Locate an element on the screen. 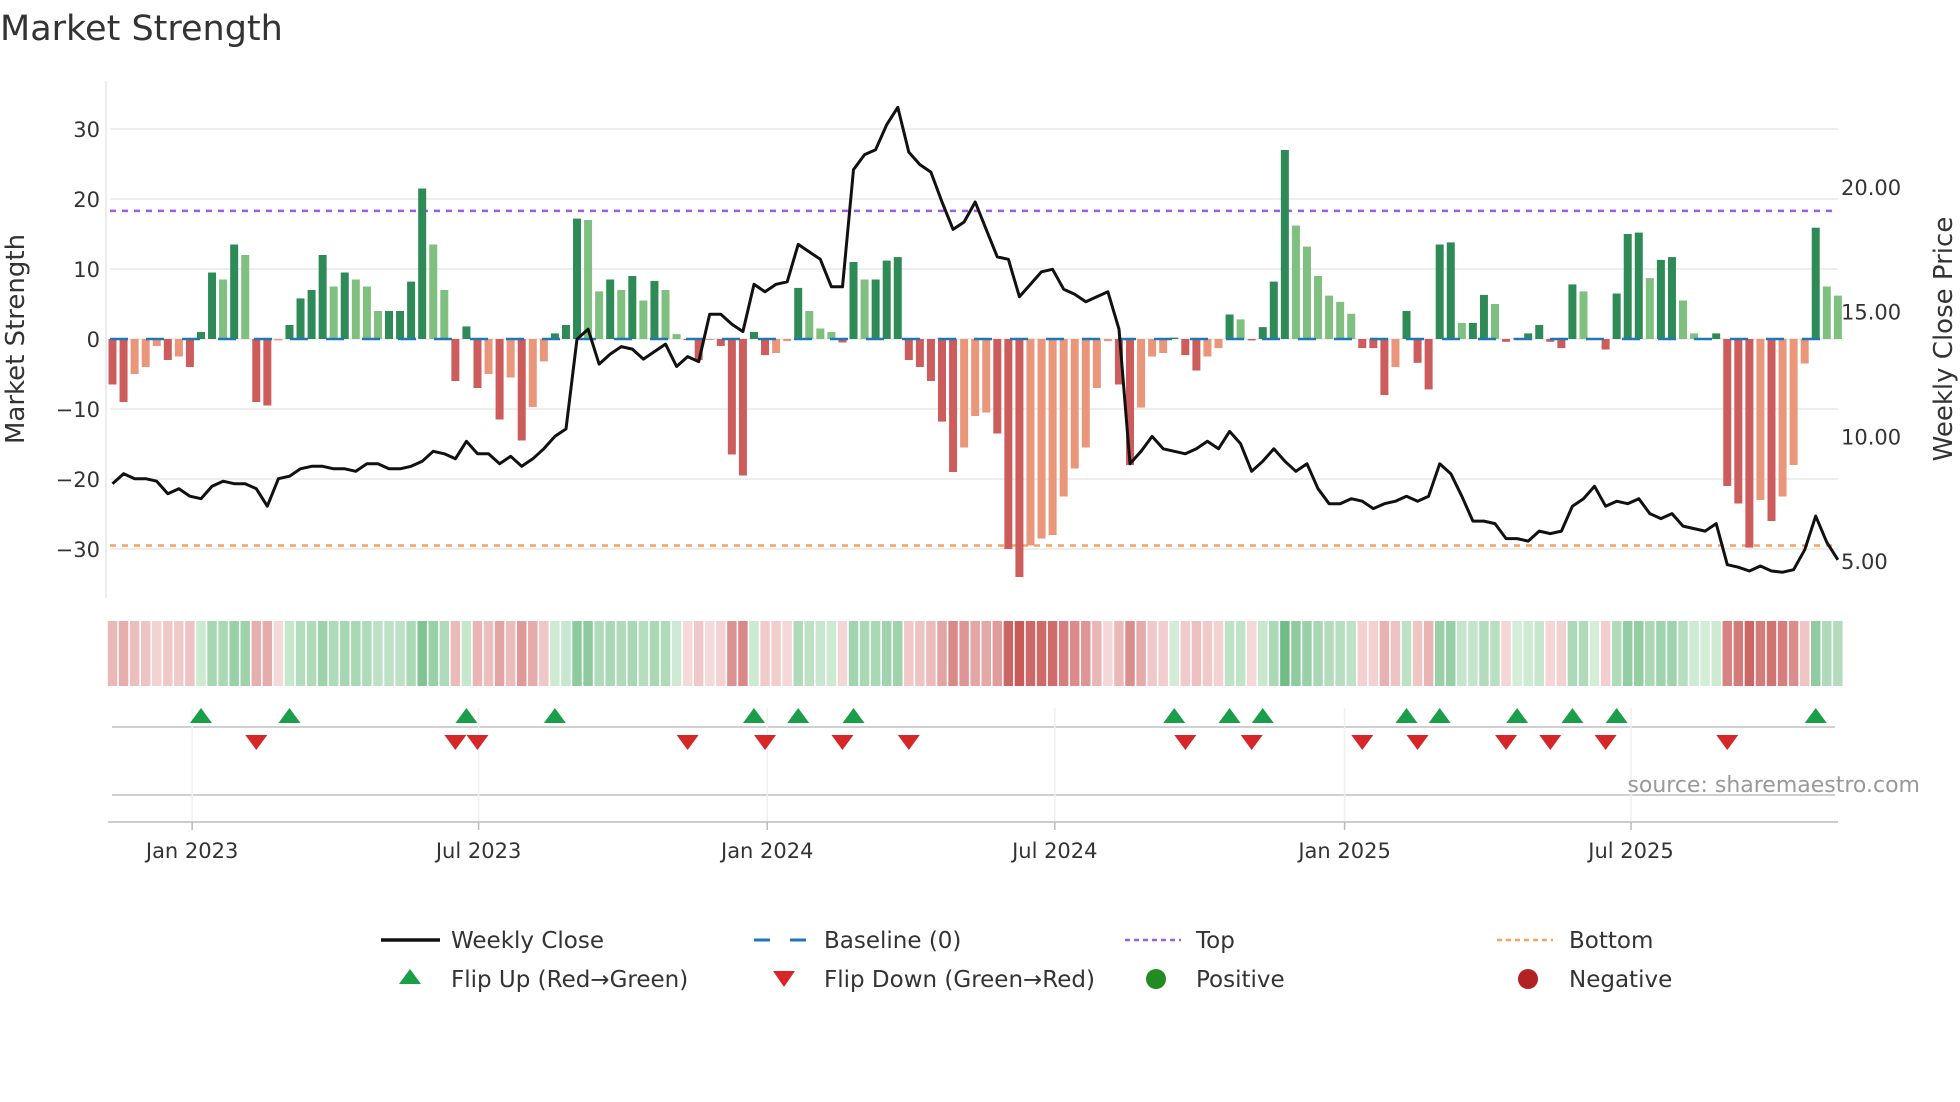 The image size is (1960, 1102). legend-triangle-down-icon is located at coordinates (784, 979).